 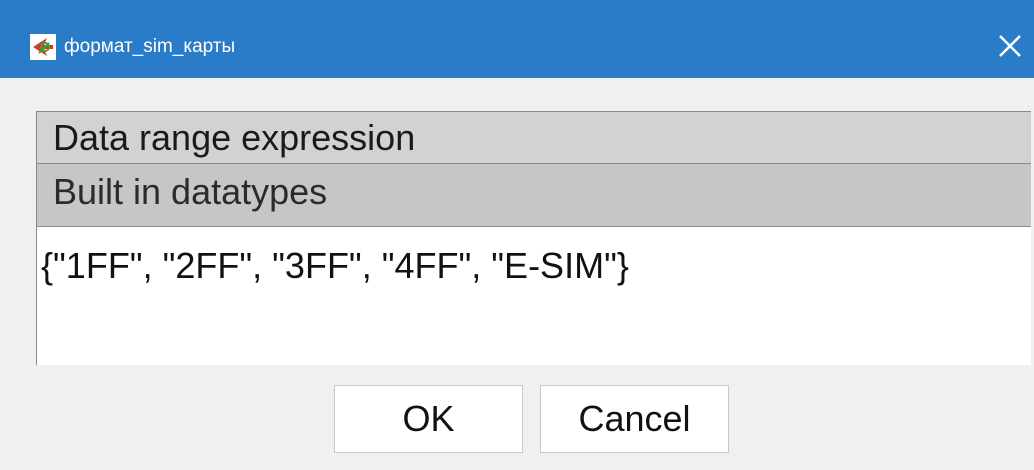 What do you see at coordinates (335, 266) in the screenshot?
I see `expression-value: {"1FF", "2FF", "3FF", "4FF", "E-SIM"}` at bounding box center [335, 266].